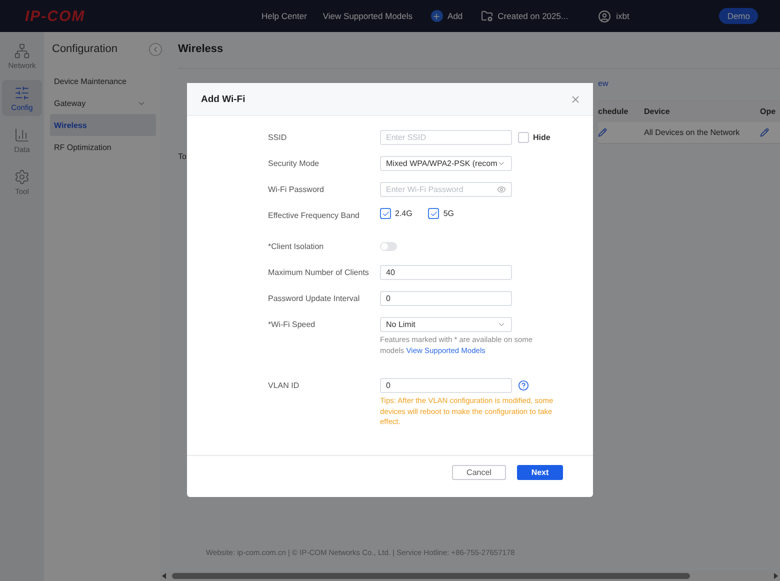 This screenshot has width=780, height=581. What do you see at coordinates (479, 472) in the screenshot?
I see `cancel-button: Cancel` at bounding box center [479, 472].